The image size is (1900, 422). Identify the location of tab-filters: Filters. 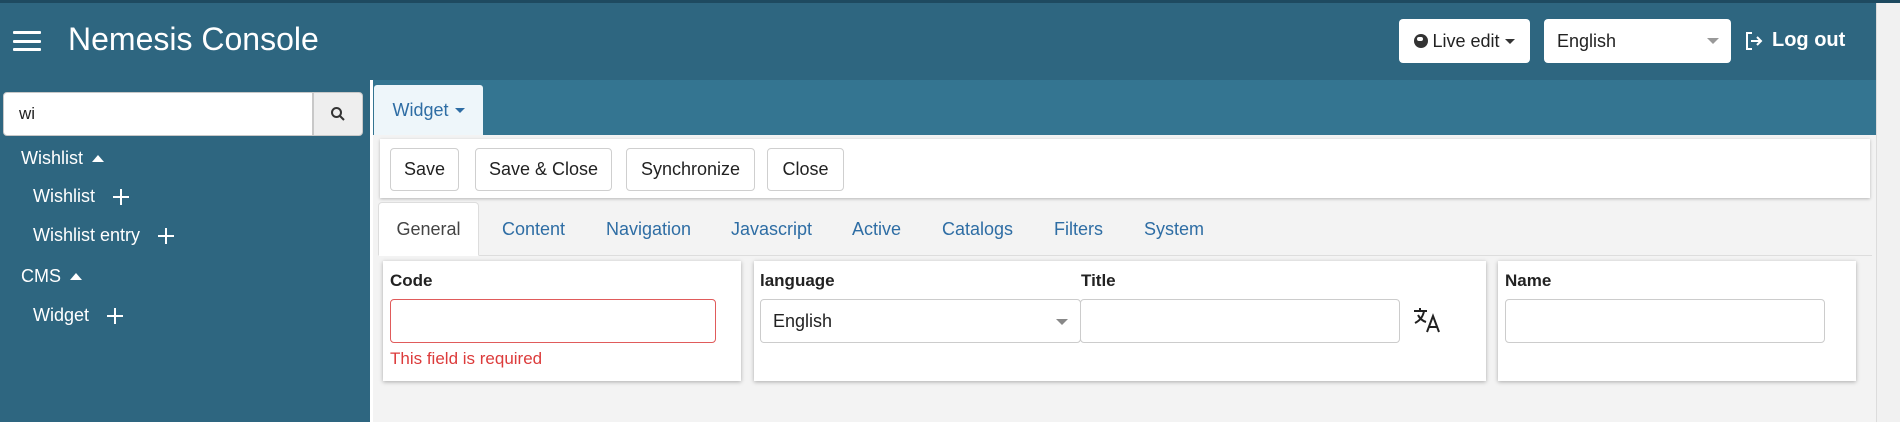
(1078, 229).